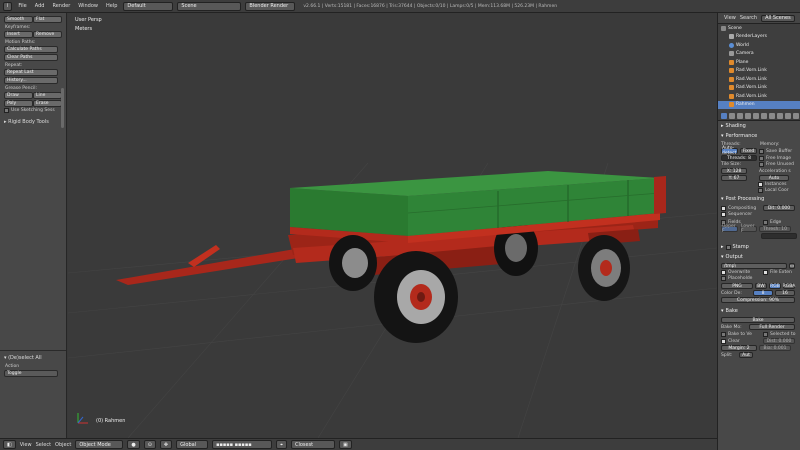 This screenshot has height=450, width=800. Describe the element at coordinates (792, 266) in the screenshot. I see `folder-icon: ▭` at that location.